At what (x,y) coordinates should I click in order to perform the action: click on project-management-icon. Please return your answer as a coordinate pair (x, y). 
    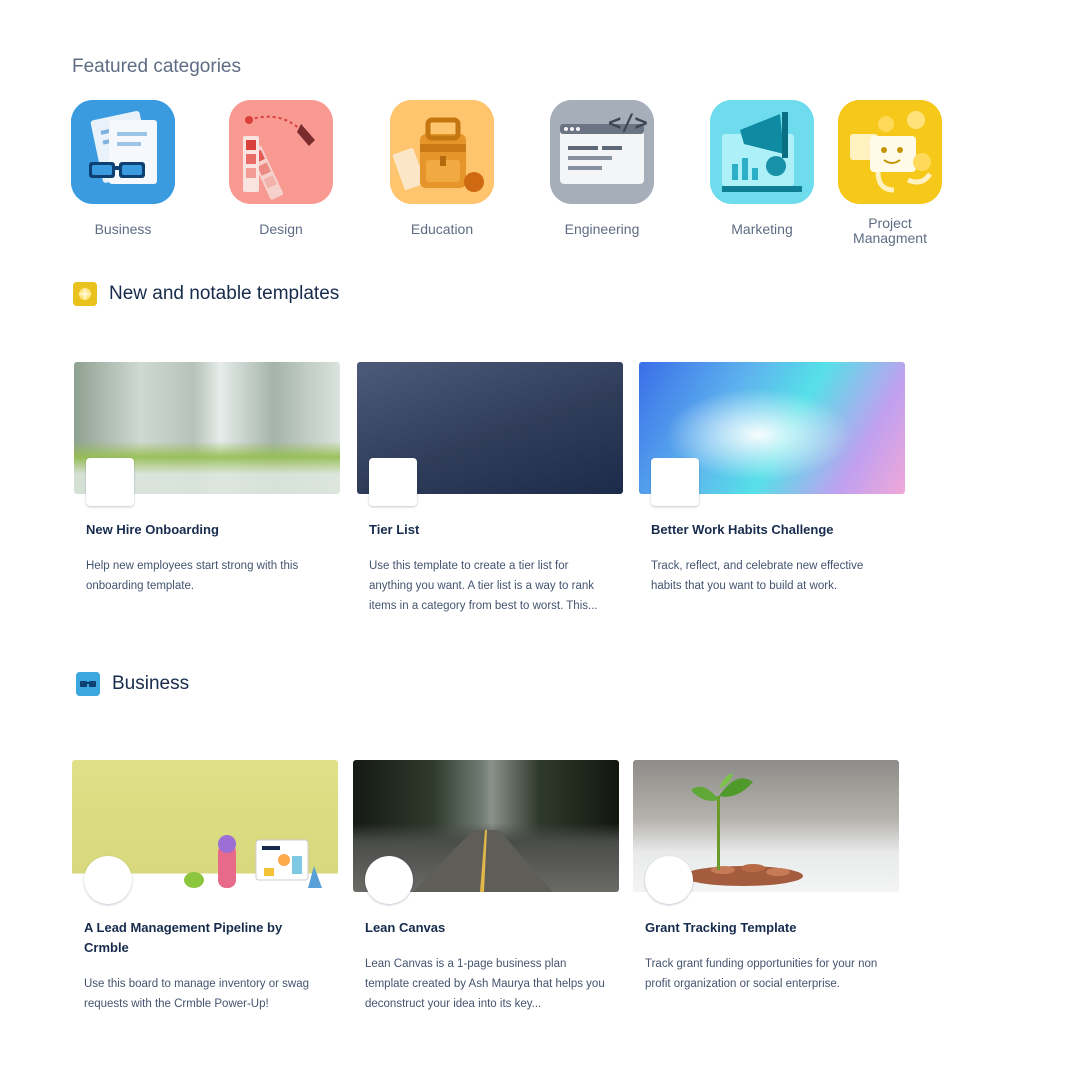
    Looking at the image, I should click on (890, 152).